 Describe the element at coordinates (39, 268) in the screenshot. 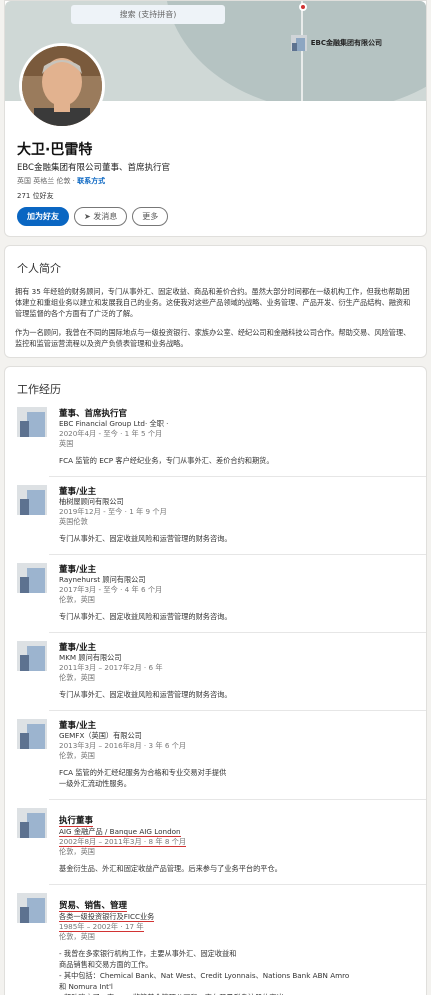

I see `about-title: 个人简介` at that location.